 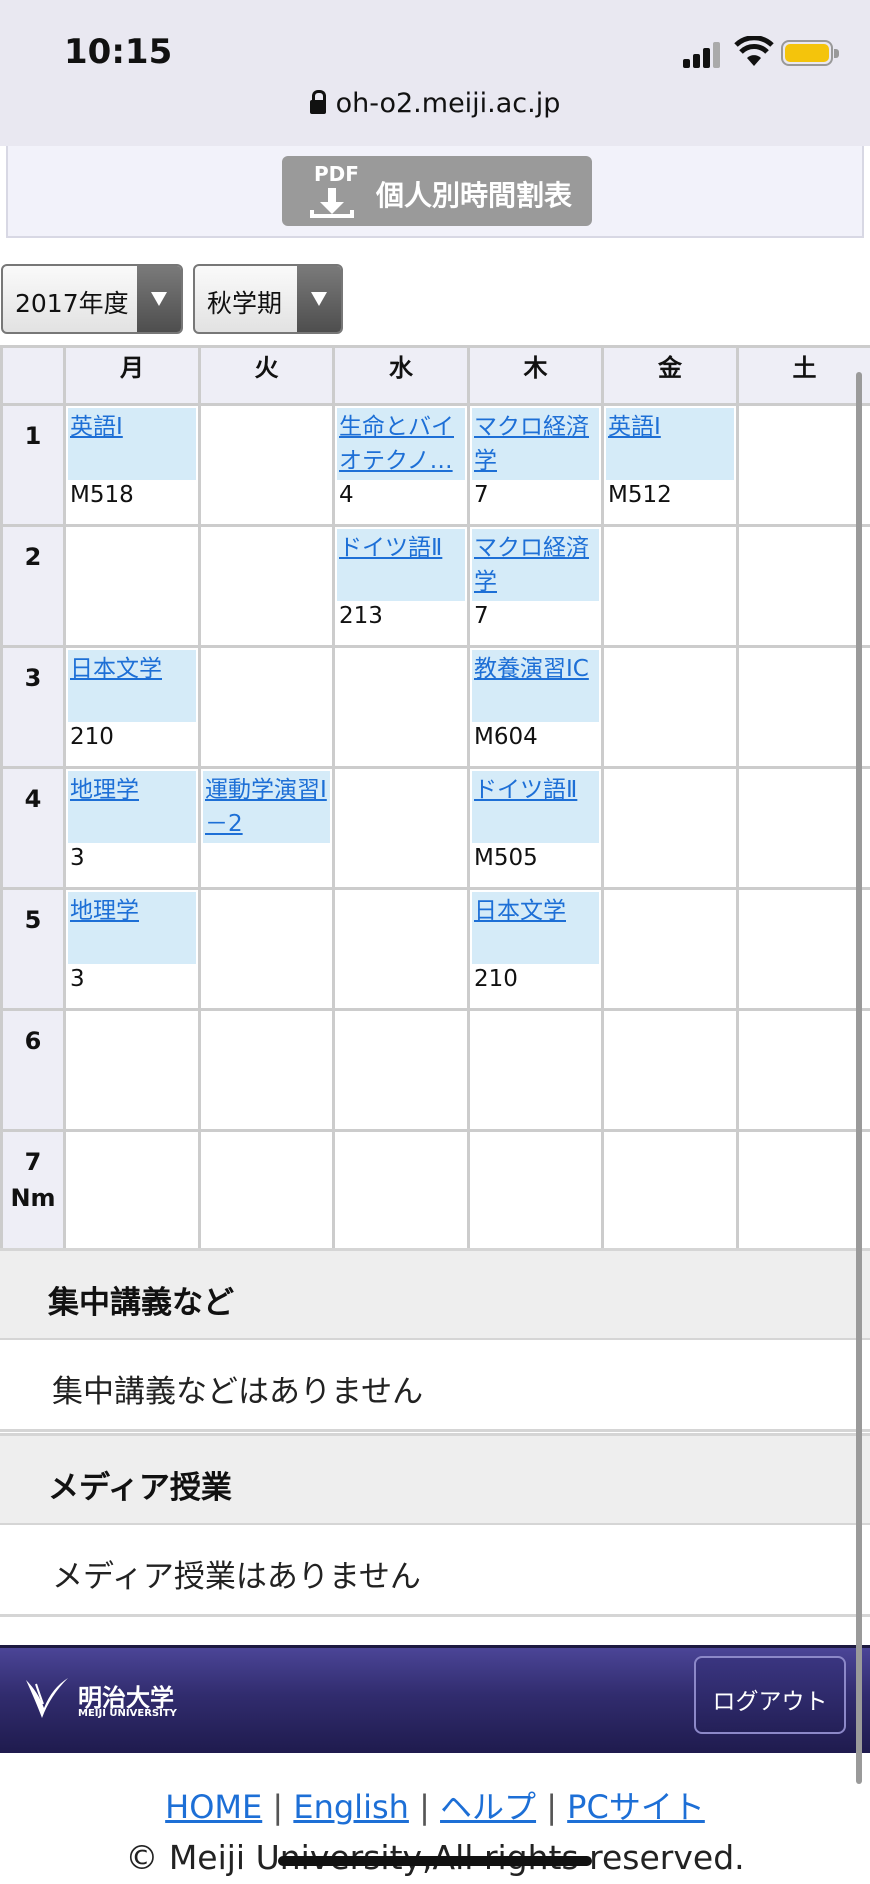 I want to click on logo-text-en: MEIJI UNIVERSITY, so click(x=127, y=1713).